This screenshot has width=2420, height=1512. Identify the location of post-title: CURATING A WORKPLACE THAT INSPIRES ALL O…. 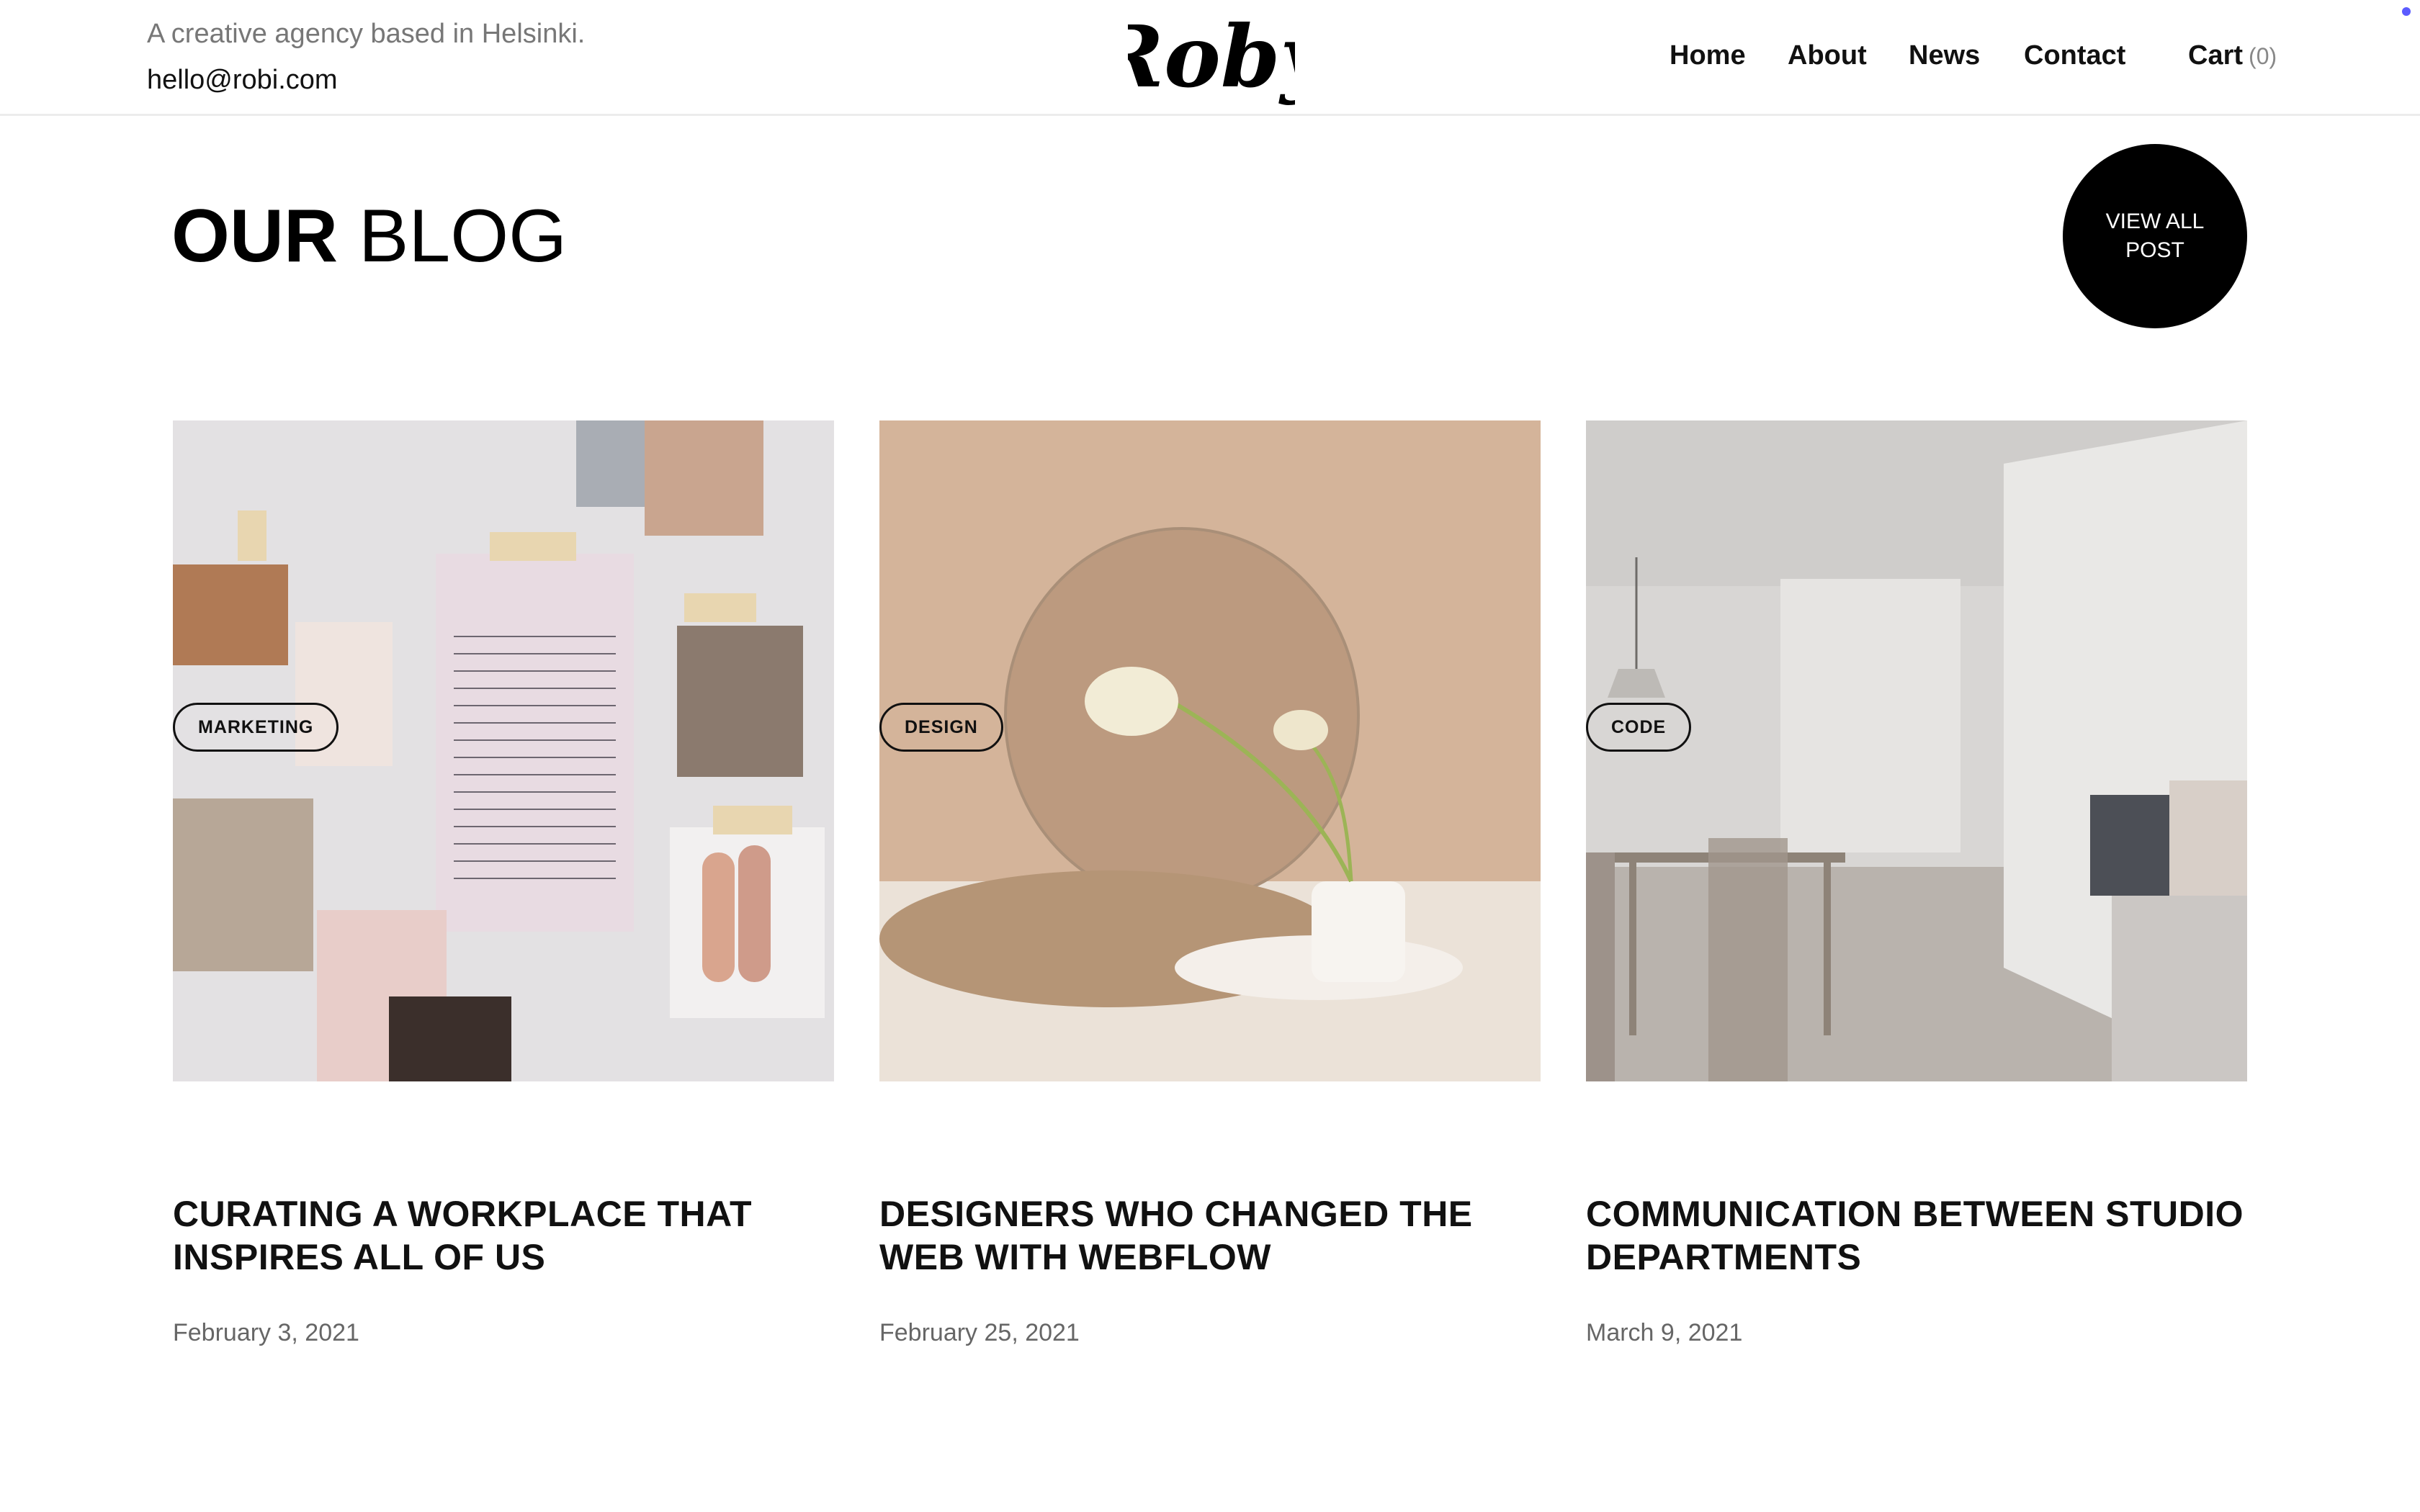
(504, 1235).